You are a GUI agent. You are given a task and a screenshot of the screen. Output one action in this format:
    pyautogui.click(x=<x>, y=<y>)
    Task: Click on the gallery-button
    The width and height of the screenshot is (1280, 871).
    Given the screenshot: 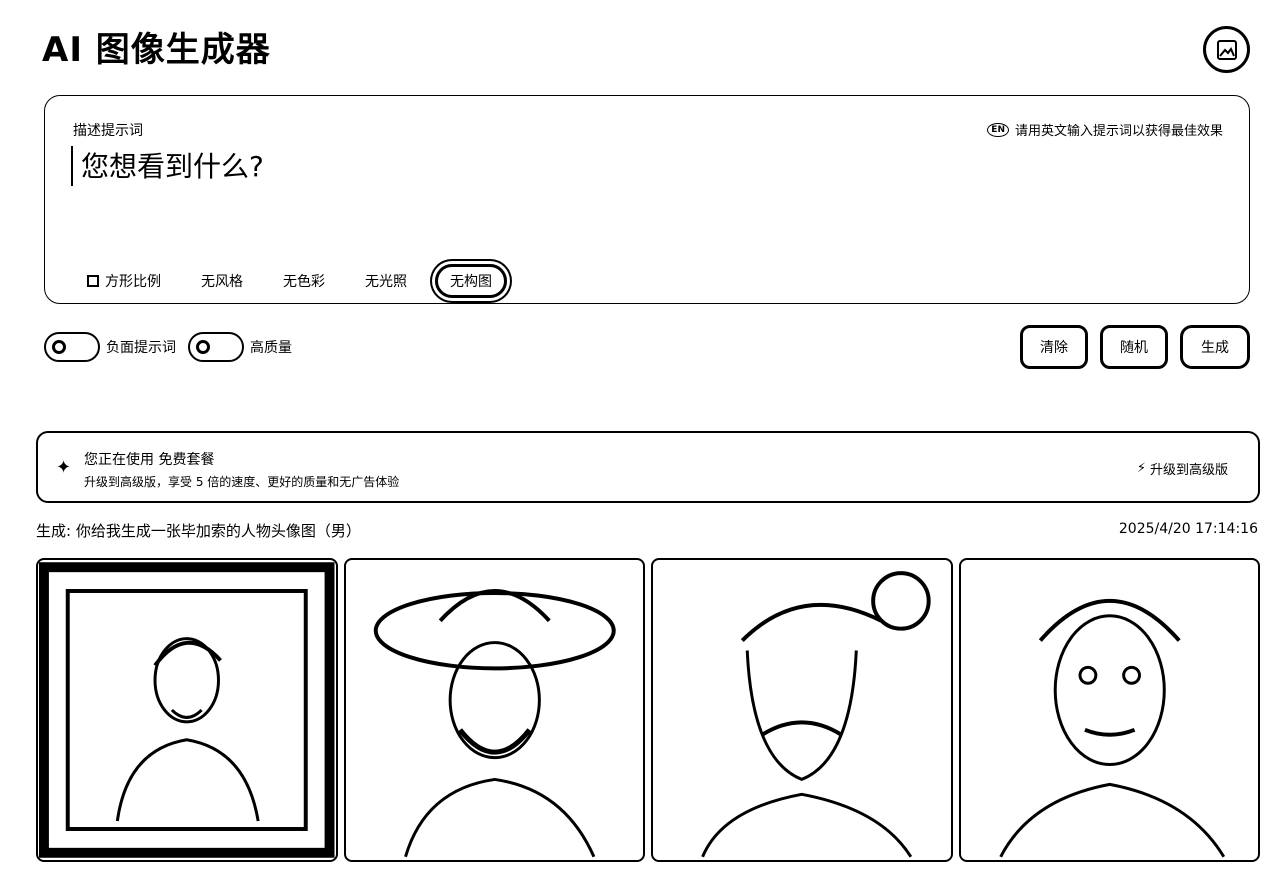 What is the action you would take?
    pyautogui.click(x=1226, y=49)
    